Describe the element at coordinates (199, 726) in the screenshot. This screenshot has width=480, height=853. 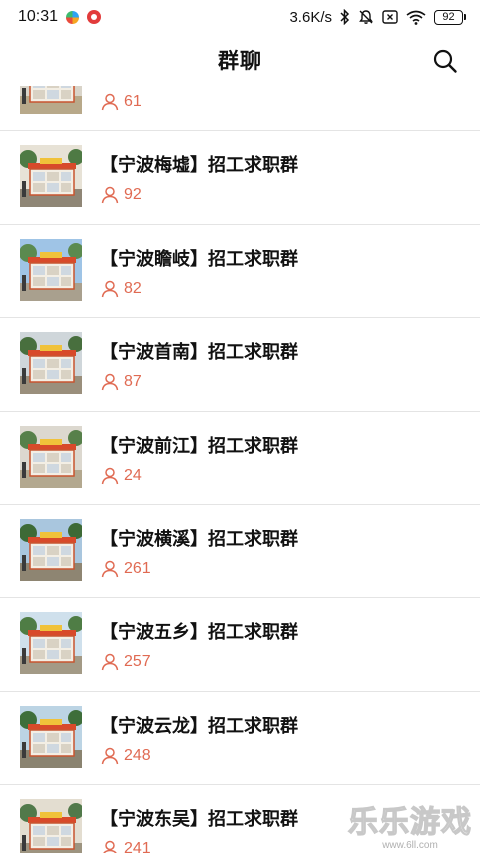
I see `group-name: 【宁波云龙】招工求职群` at that location.